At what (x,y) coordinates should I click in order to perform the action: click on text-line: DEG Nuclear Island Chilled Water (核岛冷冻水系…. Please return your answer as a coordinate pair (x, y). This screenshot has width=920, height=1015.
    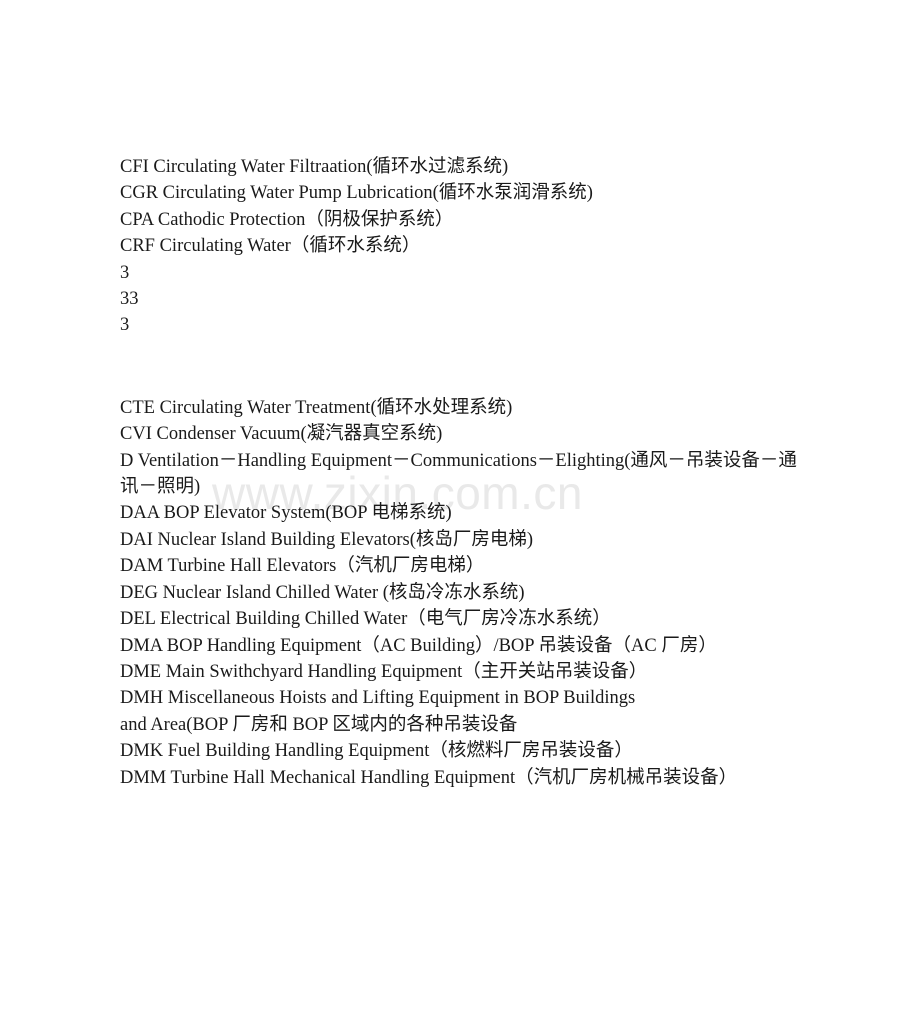
    Looking at the image, I should click on (322, 592).